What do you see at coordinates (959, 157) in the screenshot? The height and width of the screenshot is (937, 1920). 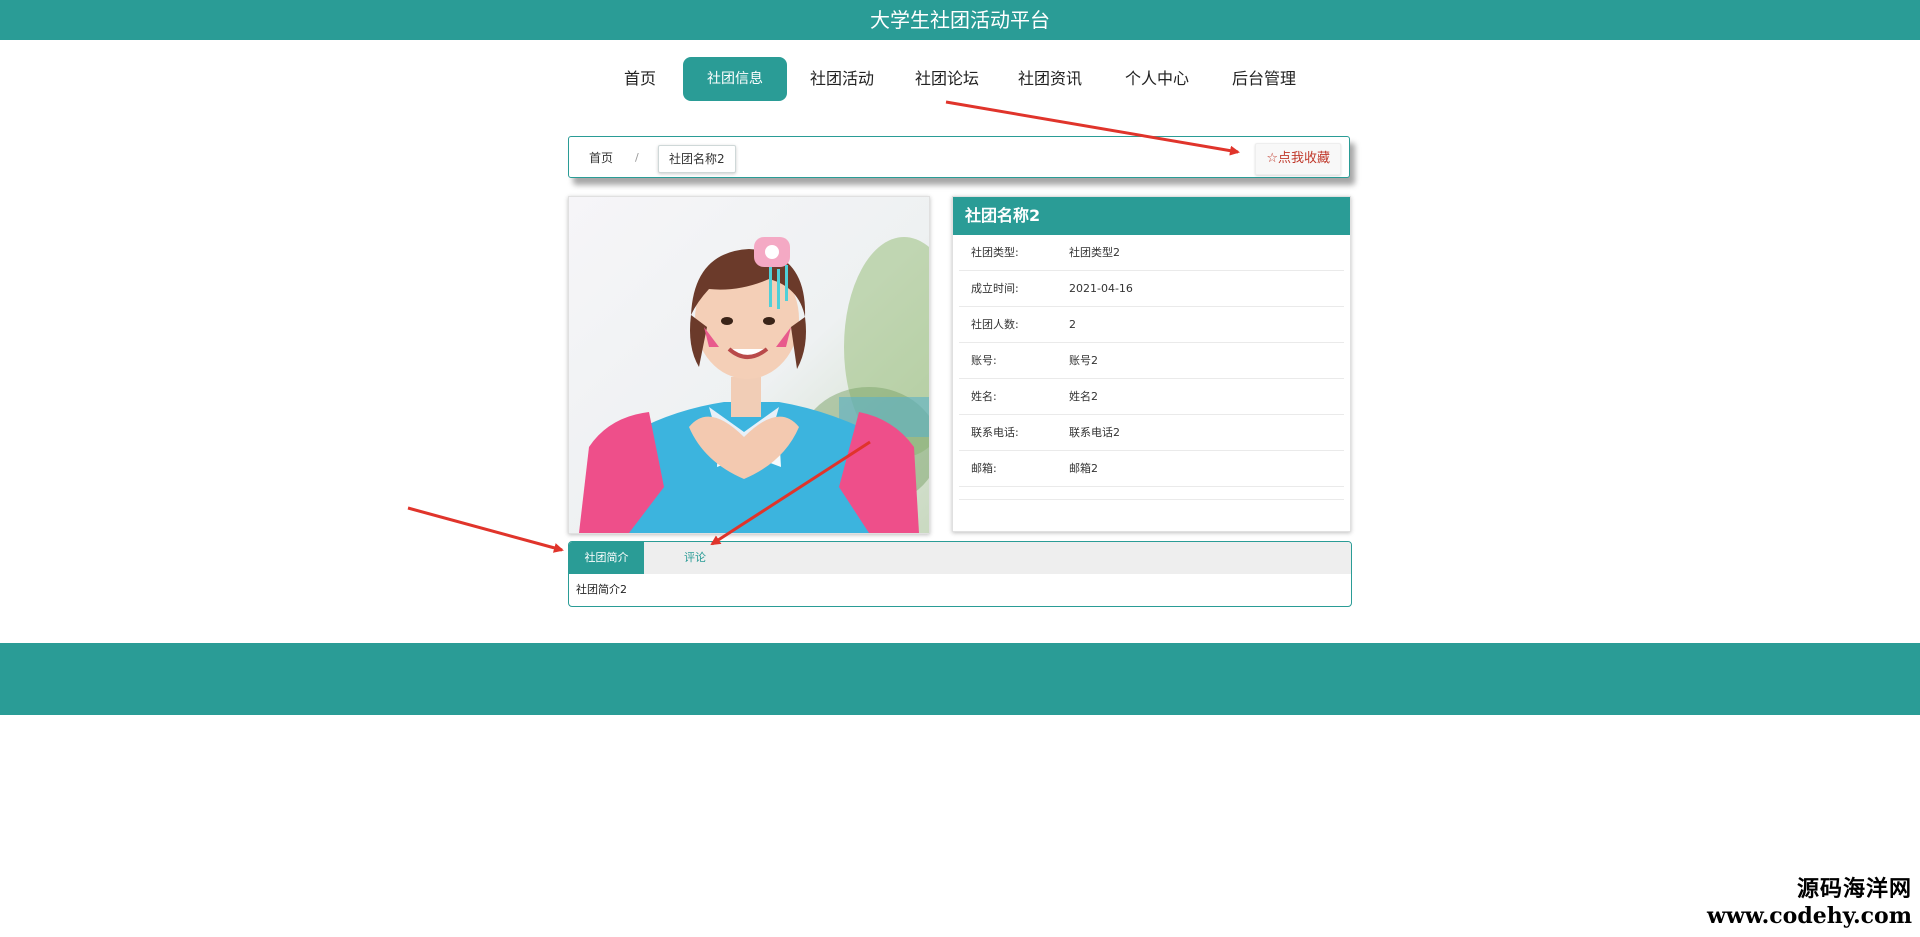 I see `breadcrumb: 首页 / 社团名称2 ☆点我收藏` at bounding box center [959, 157].